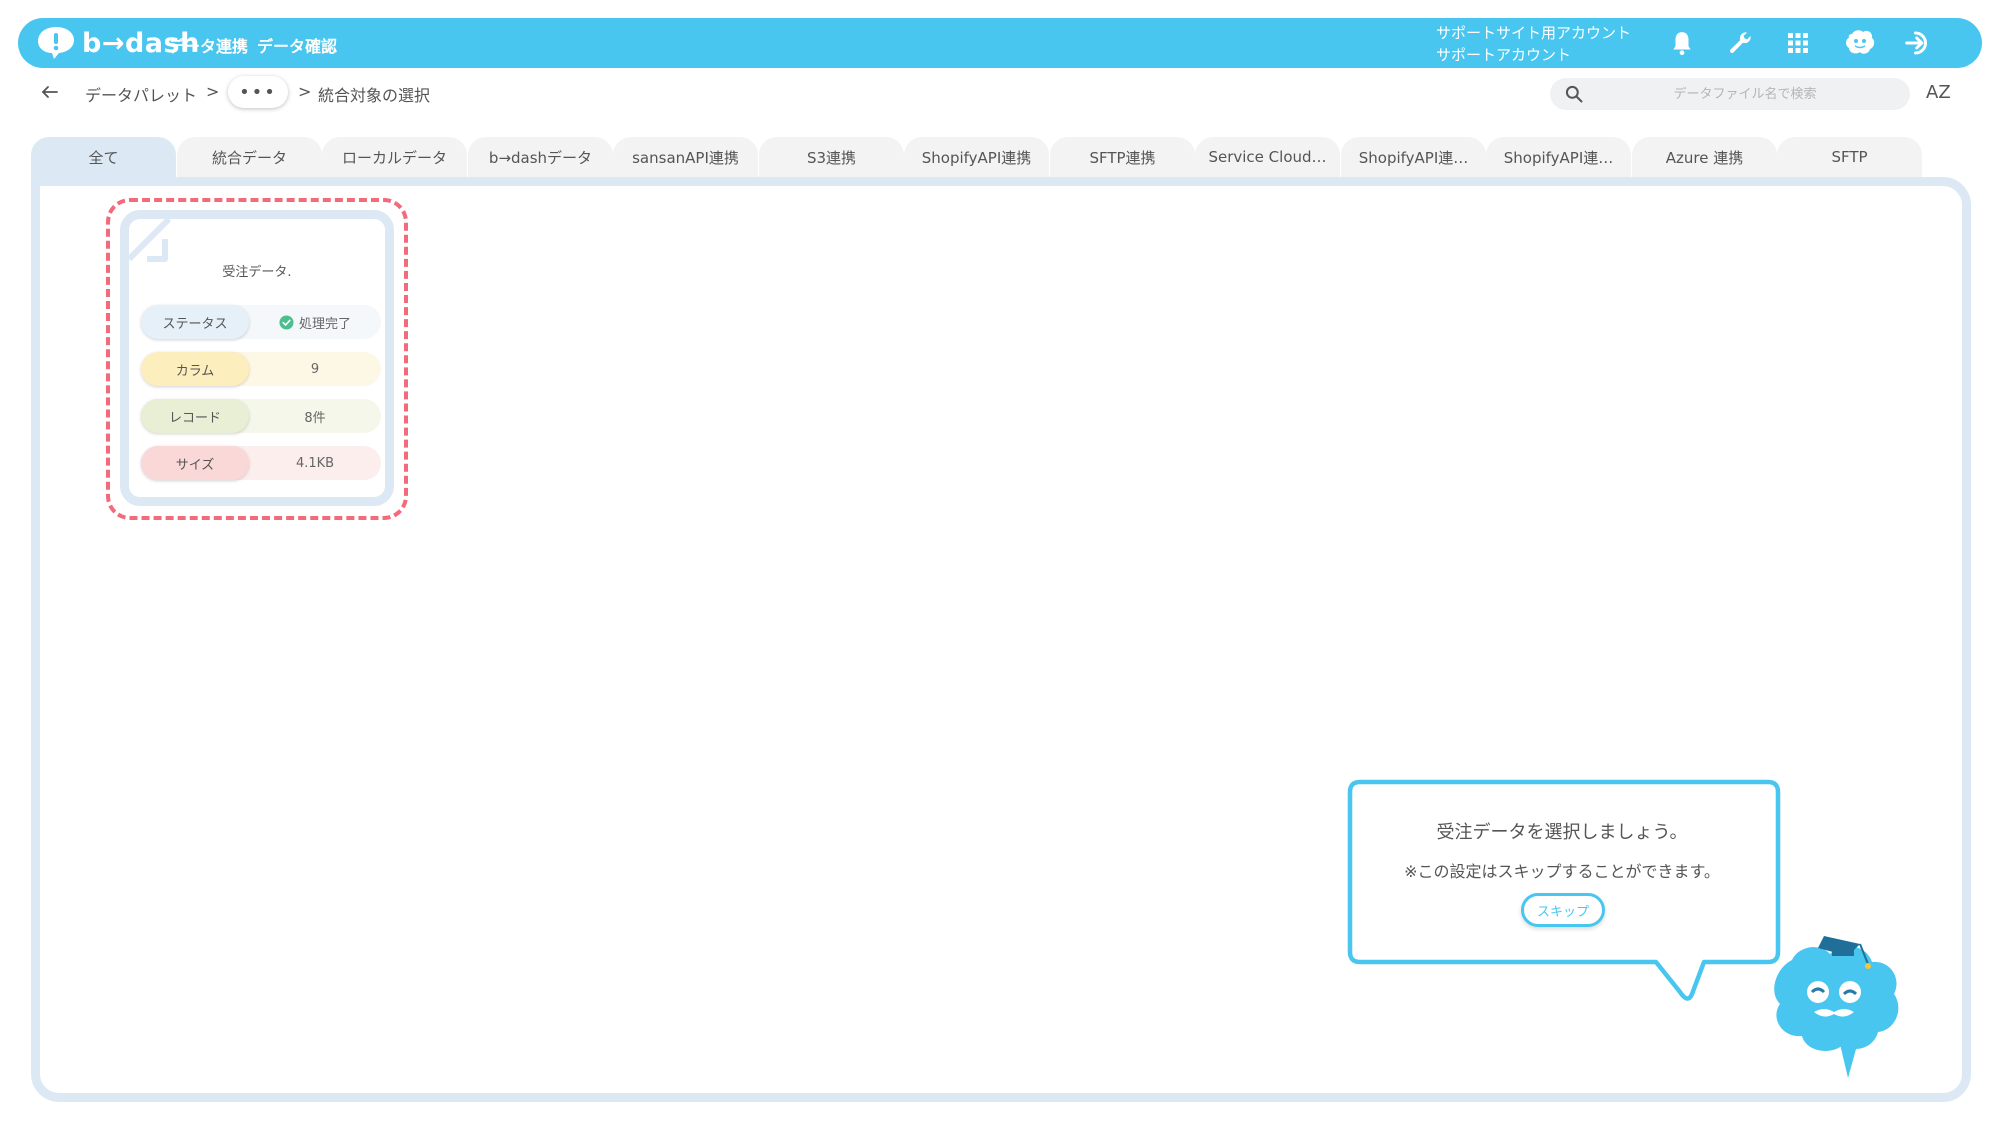  What do you see at coordinates (394, 157) in the screenshot?
I see `tab-local-data: ローカルデータ` at bounding box center [394, 157].